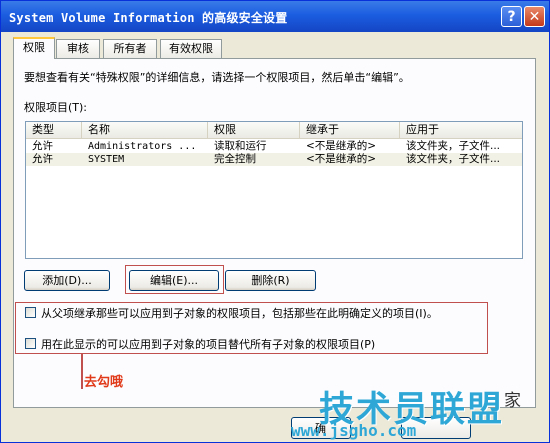  I want to click on row-permission: 读取和运行, so click(240, 146).